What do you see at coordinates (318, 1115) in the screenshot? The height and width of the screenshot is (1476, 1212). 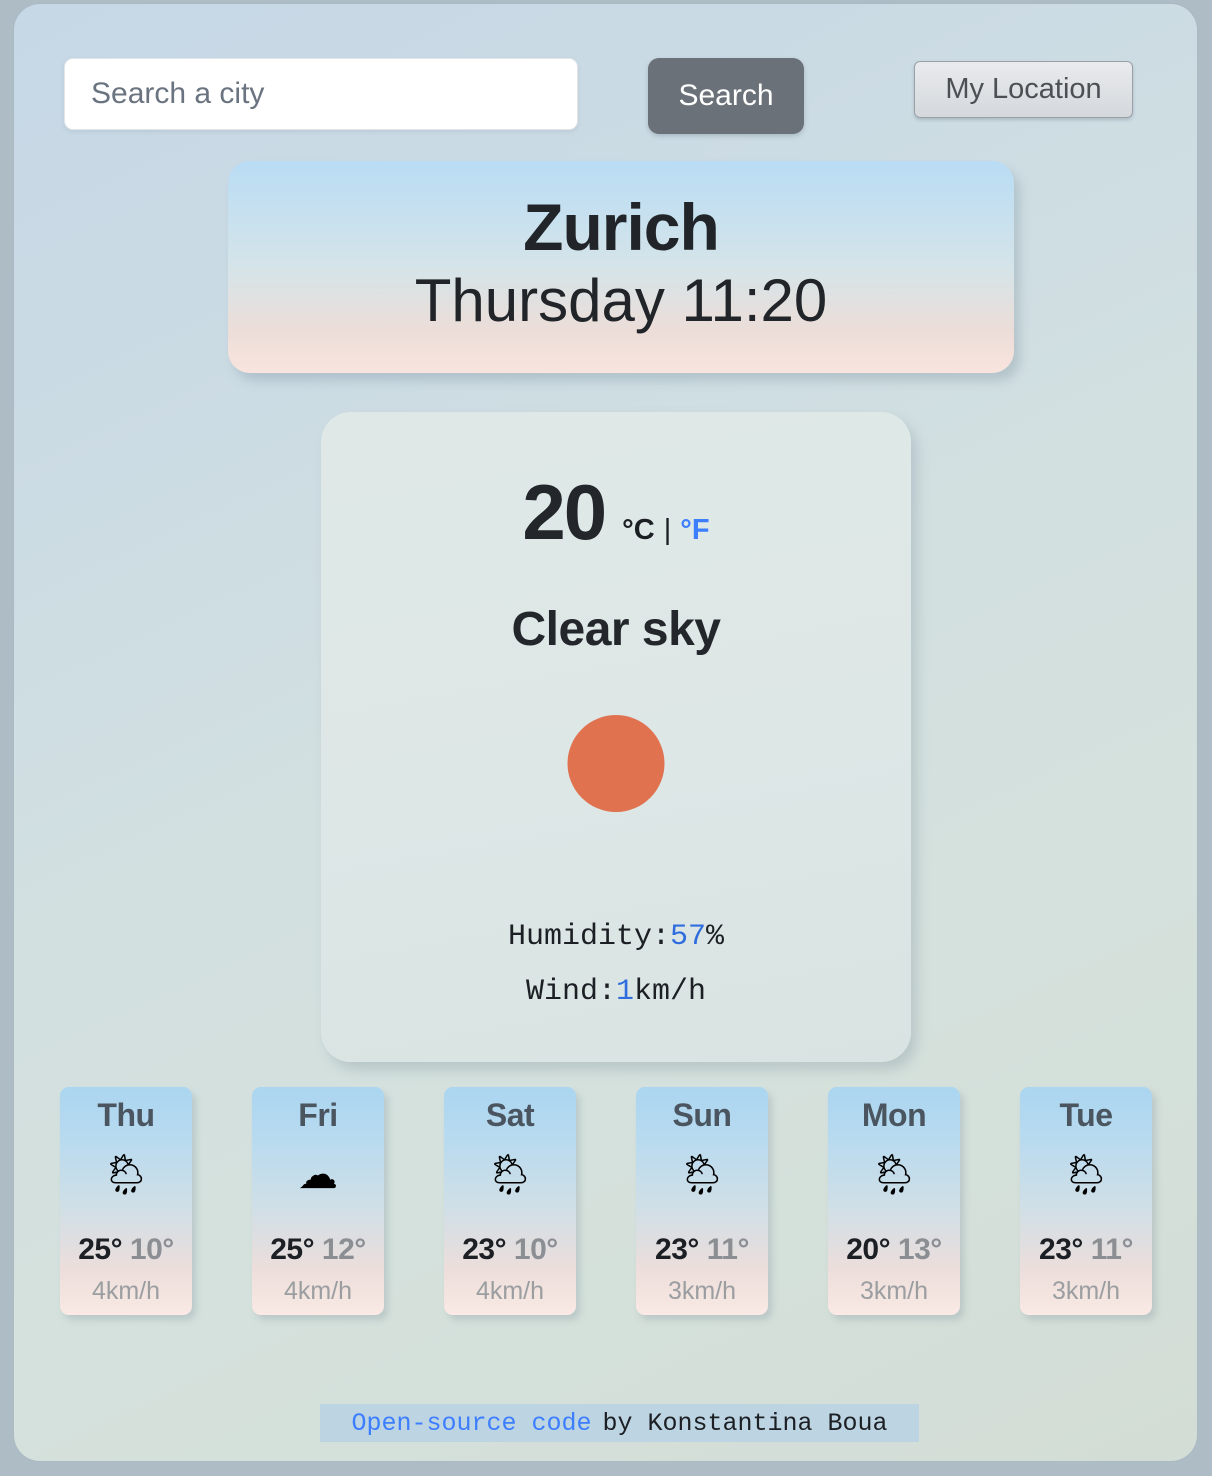 I see `forecast-day-label: Fri` at bounding box center [318, 1115].